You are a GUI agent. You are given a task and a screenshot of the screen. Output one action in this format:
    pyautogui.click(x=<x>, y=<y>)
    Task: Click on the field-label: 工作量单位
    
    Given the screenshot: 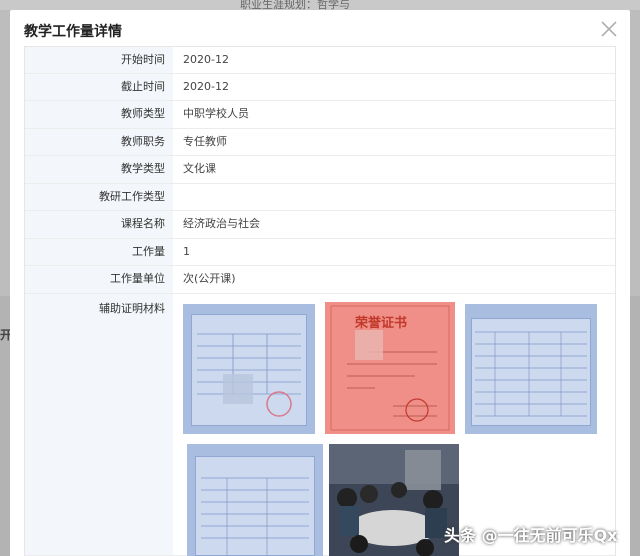 What is the action you would take?
    pyautogui.click(x=99, y=279)
    